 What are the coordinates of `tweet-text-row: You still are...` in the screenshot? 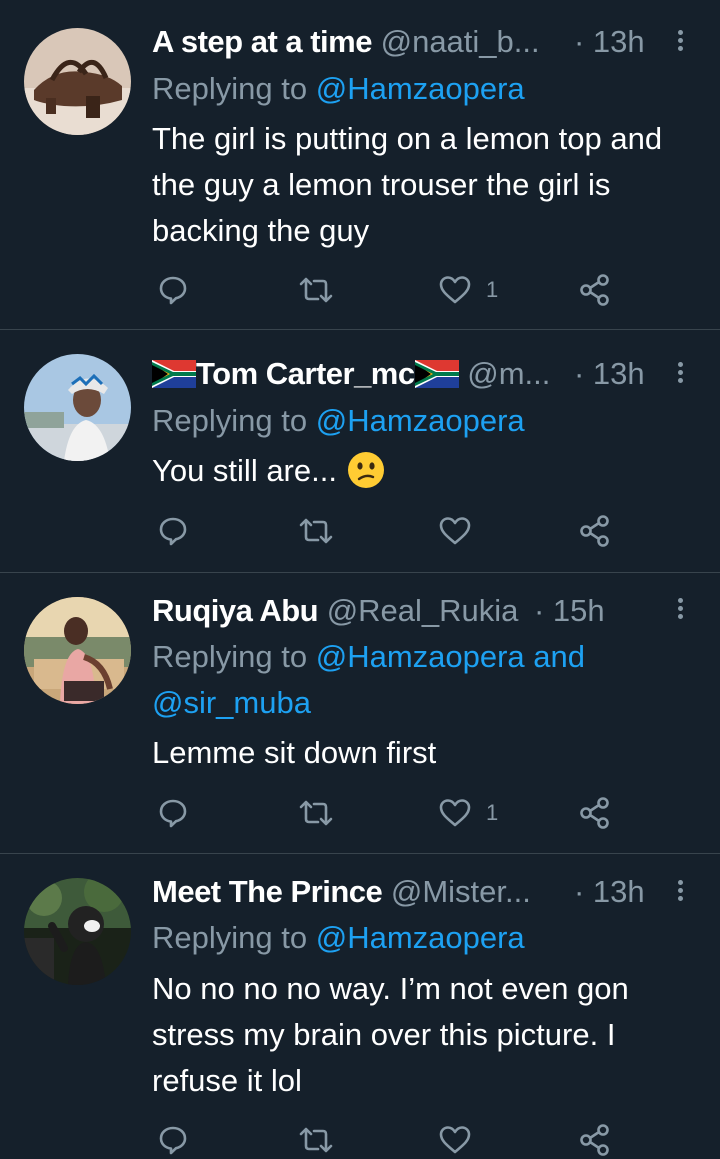 It's located at (427, 471).